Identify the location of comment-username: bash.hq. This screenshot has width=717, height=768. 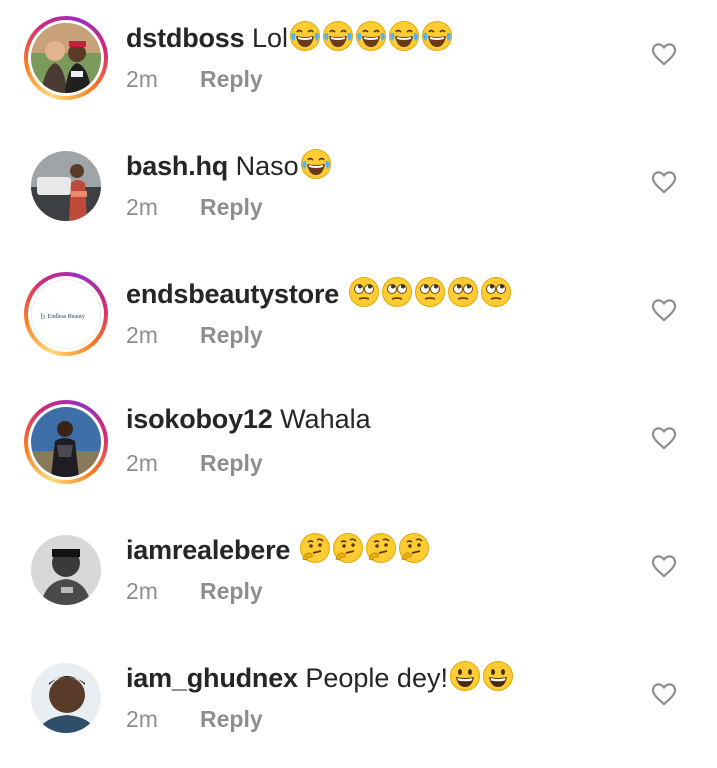
(177, 166).